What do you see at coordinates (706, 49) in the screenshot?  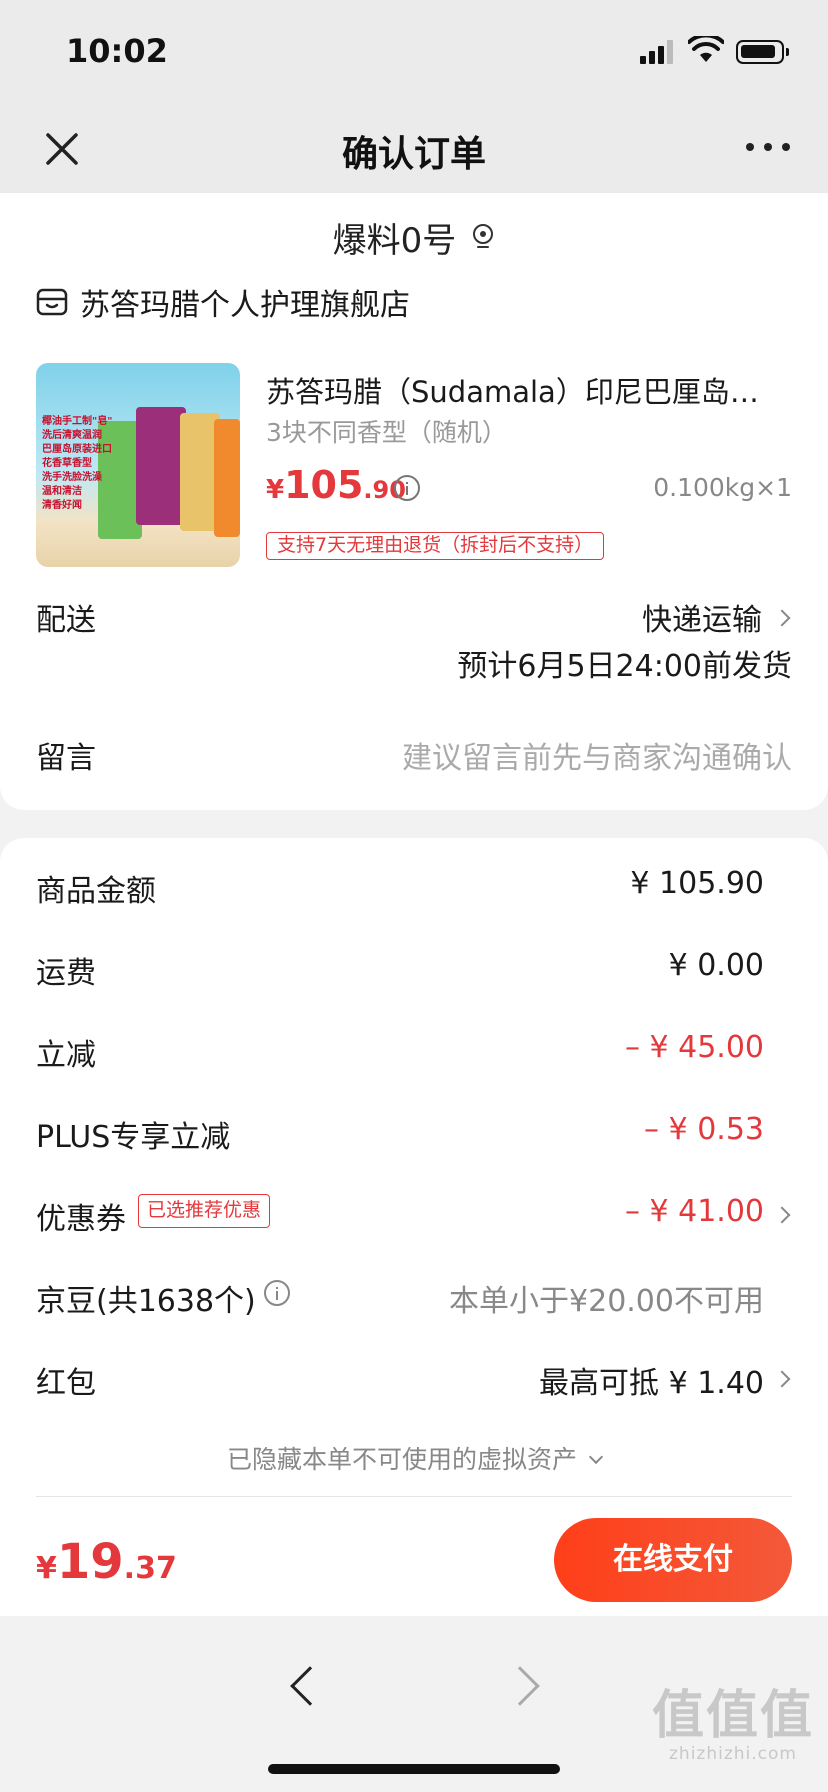 I see `wifi-icon` at bounding box center [706, 49].